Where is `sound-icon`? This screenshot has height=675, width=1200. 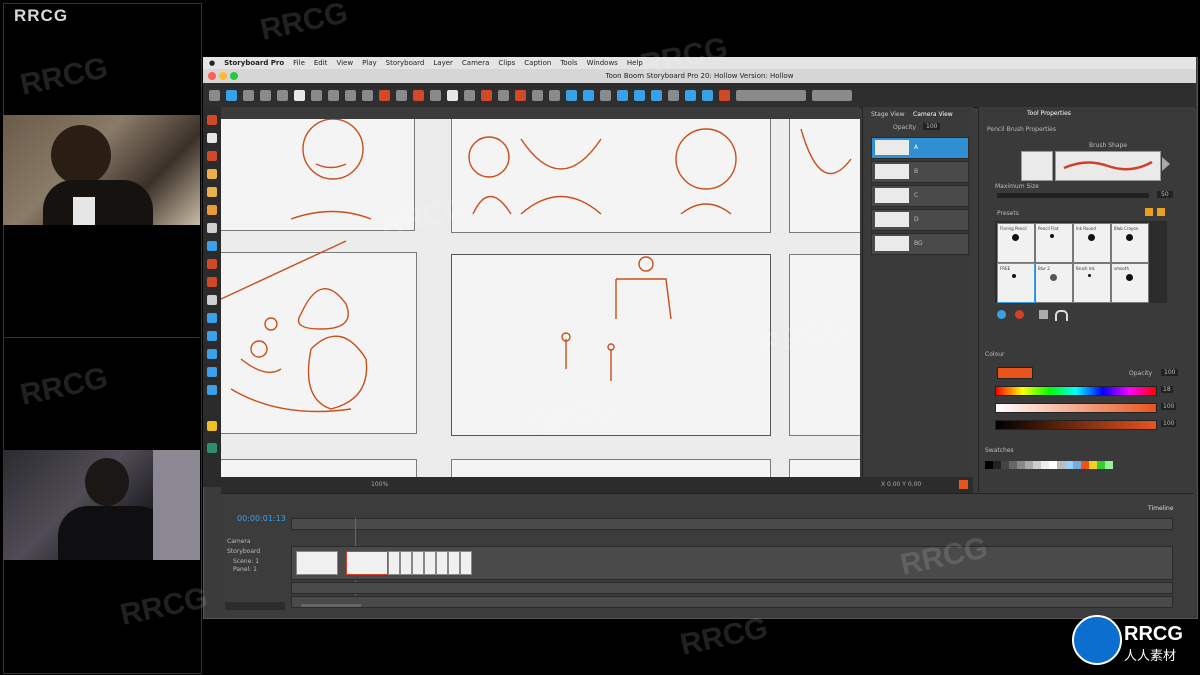 sound-icon is located at coordinates (520, 95).